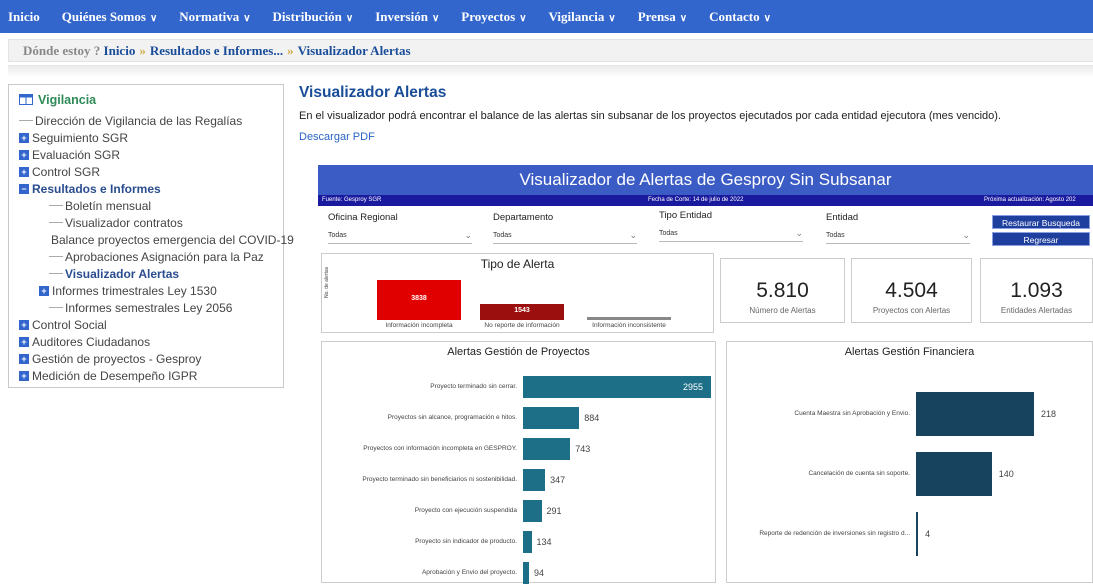  I want to click on sidebar-item: Aprobaciones Asignación para la Paz, so click(151, 256).